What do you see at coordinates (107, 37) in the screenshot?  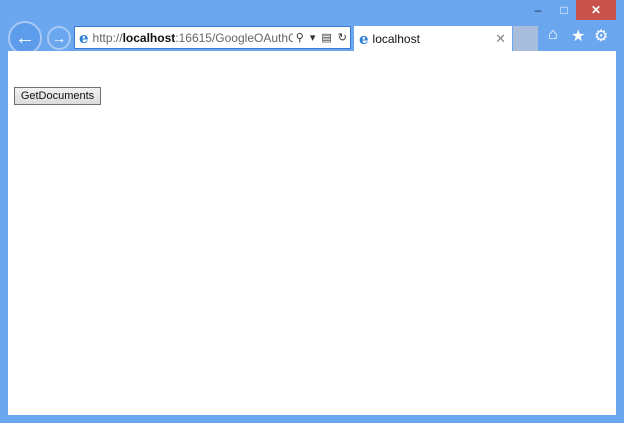 I see `url-prefix: http://` at bounding box center [107, 37].